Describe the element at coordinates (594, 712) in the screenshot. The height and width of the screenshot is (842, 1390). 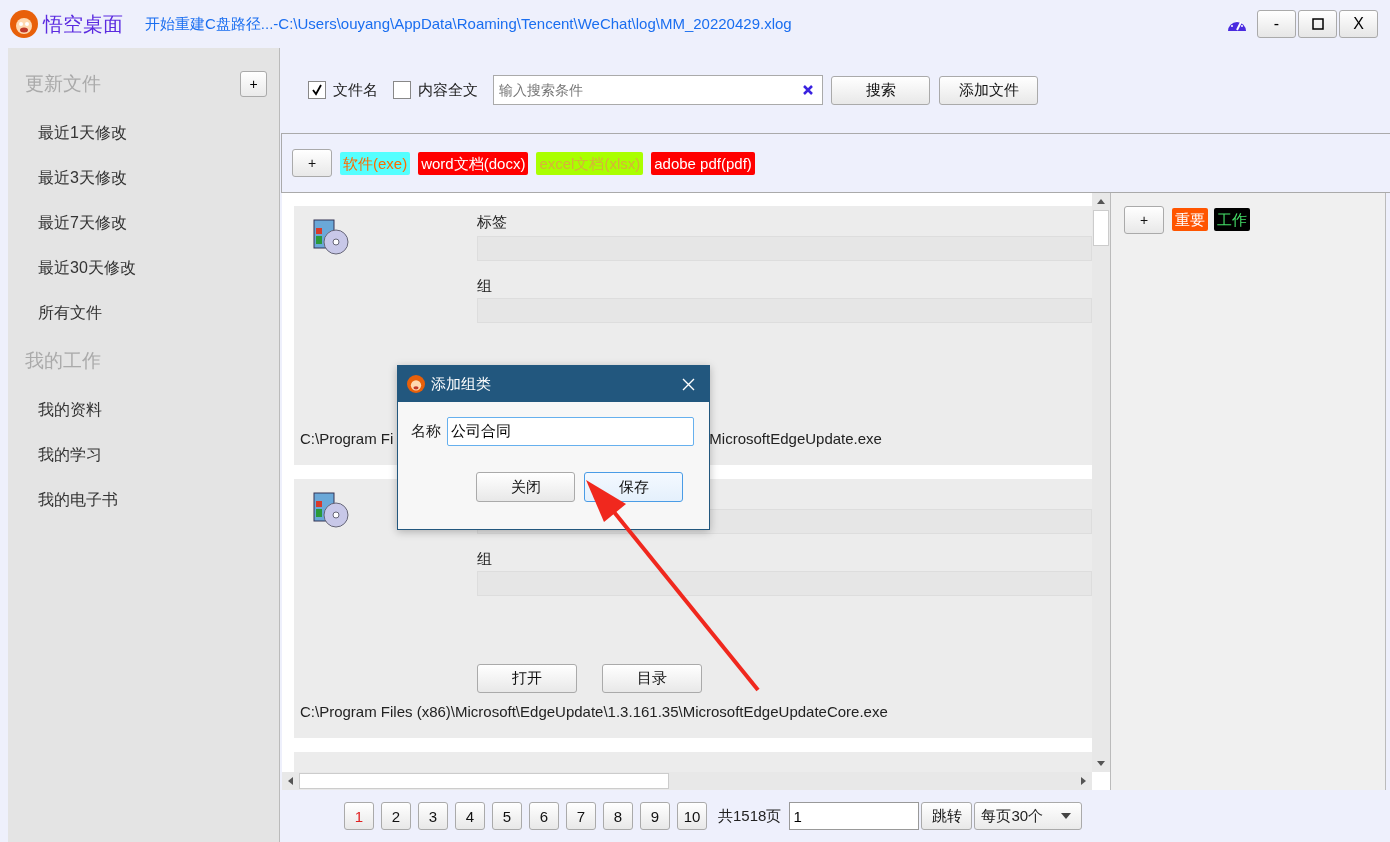
I see `file-path: C:\Program Files (x86)\Microsoft\EdgeUpdate\1.3.161.35\MicrosoftEdgeUpdateCore.exe` at that location.